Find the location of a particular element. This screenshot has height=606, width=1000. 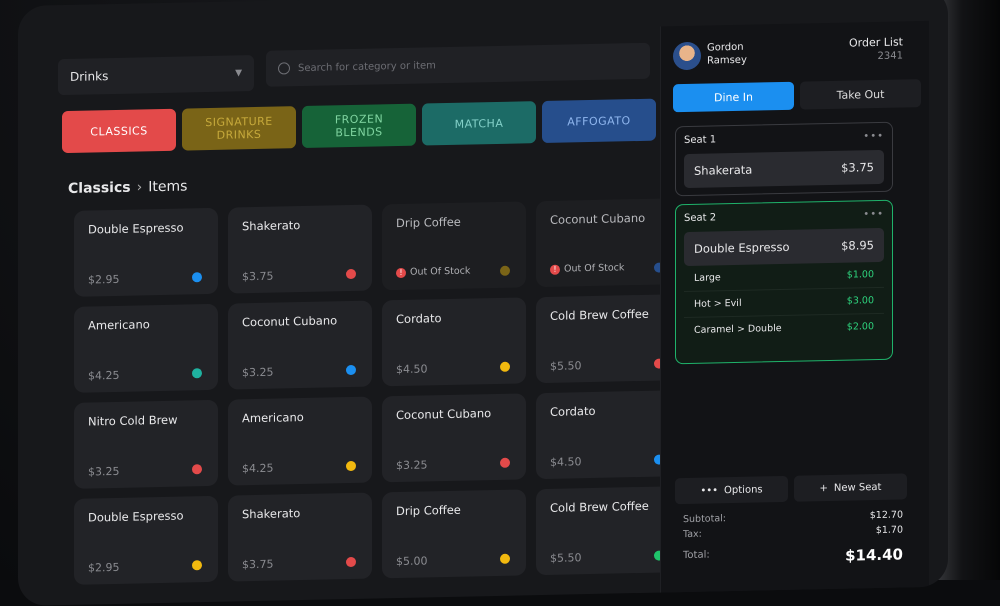

new-seat-button: + New Seat is located at coordinates (850, 487).